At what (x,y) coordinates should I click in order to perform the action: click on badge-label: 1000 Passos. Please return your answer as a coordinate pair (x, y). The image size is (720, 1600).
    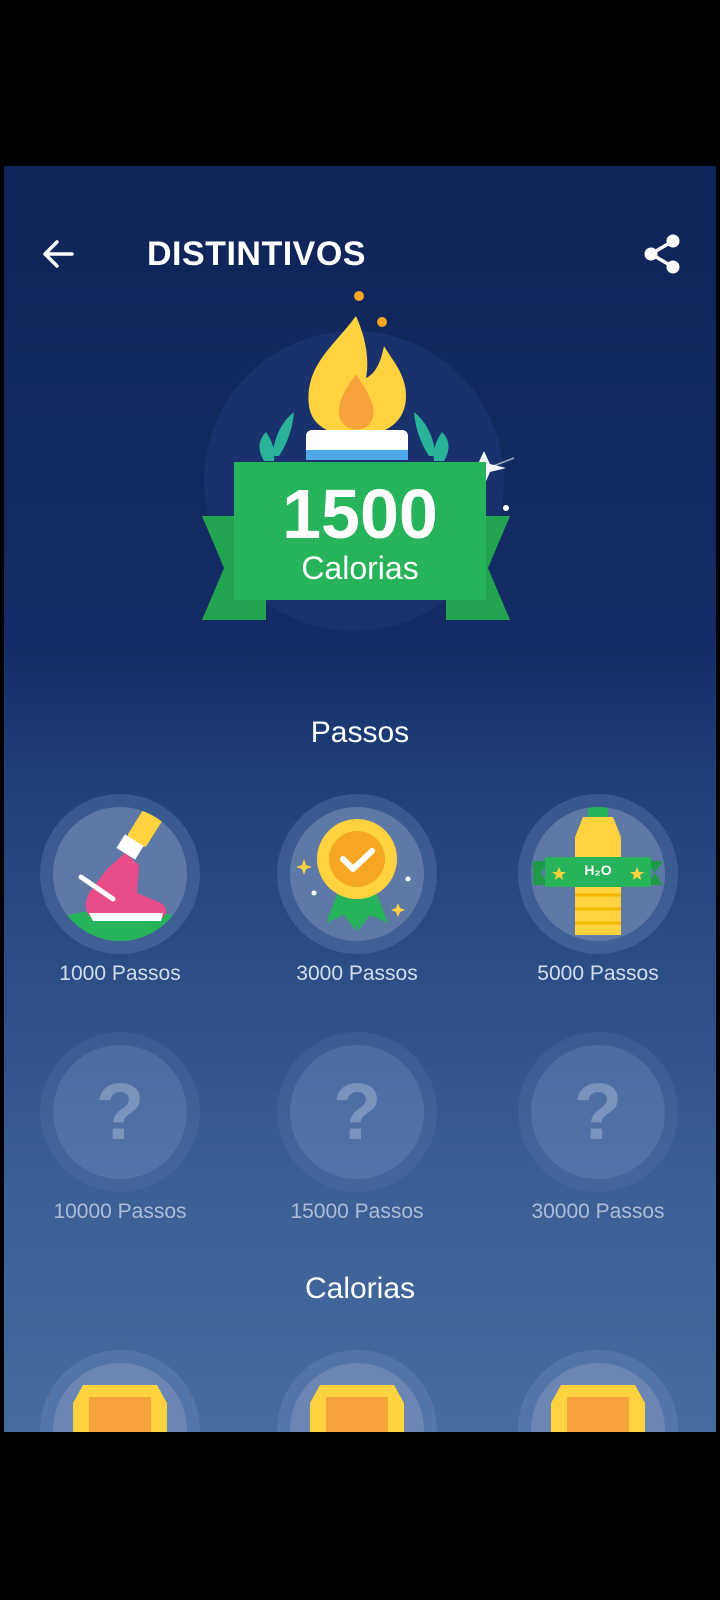
    Looking at the image, I should click on (120, 973).